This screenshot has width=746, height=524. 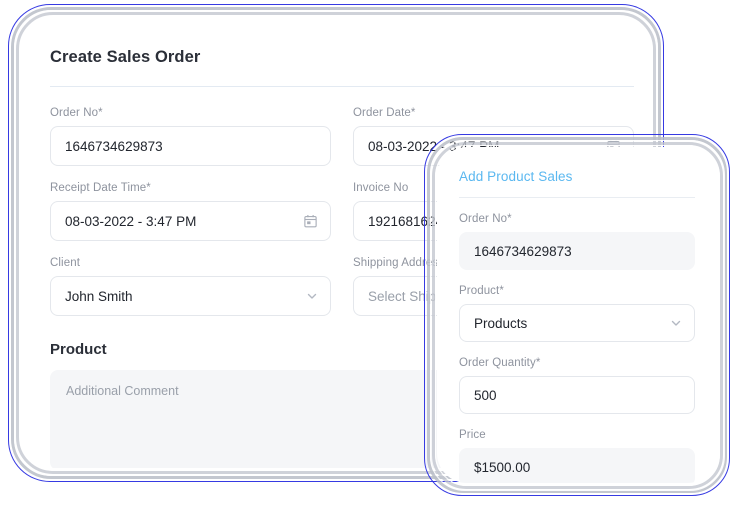 I want to click on receipt-date-time-input: 08-03-2022 - 3:47 PM, so click(x=190, y=221).